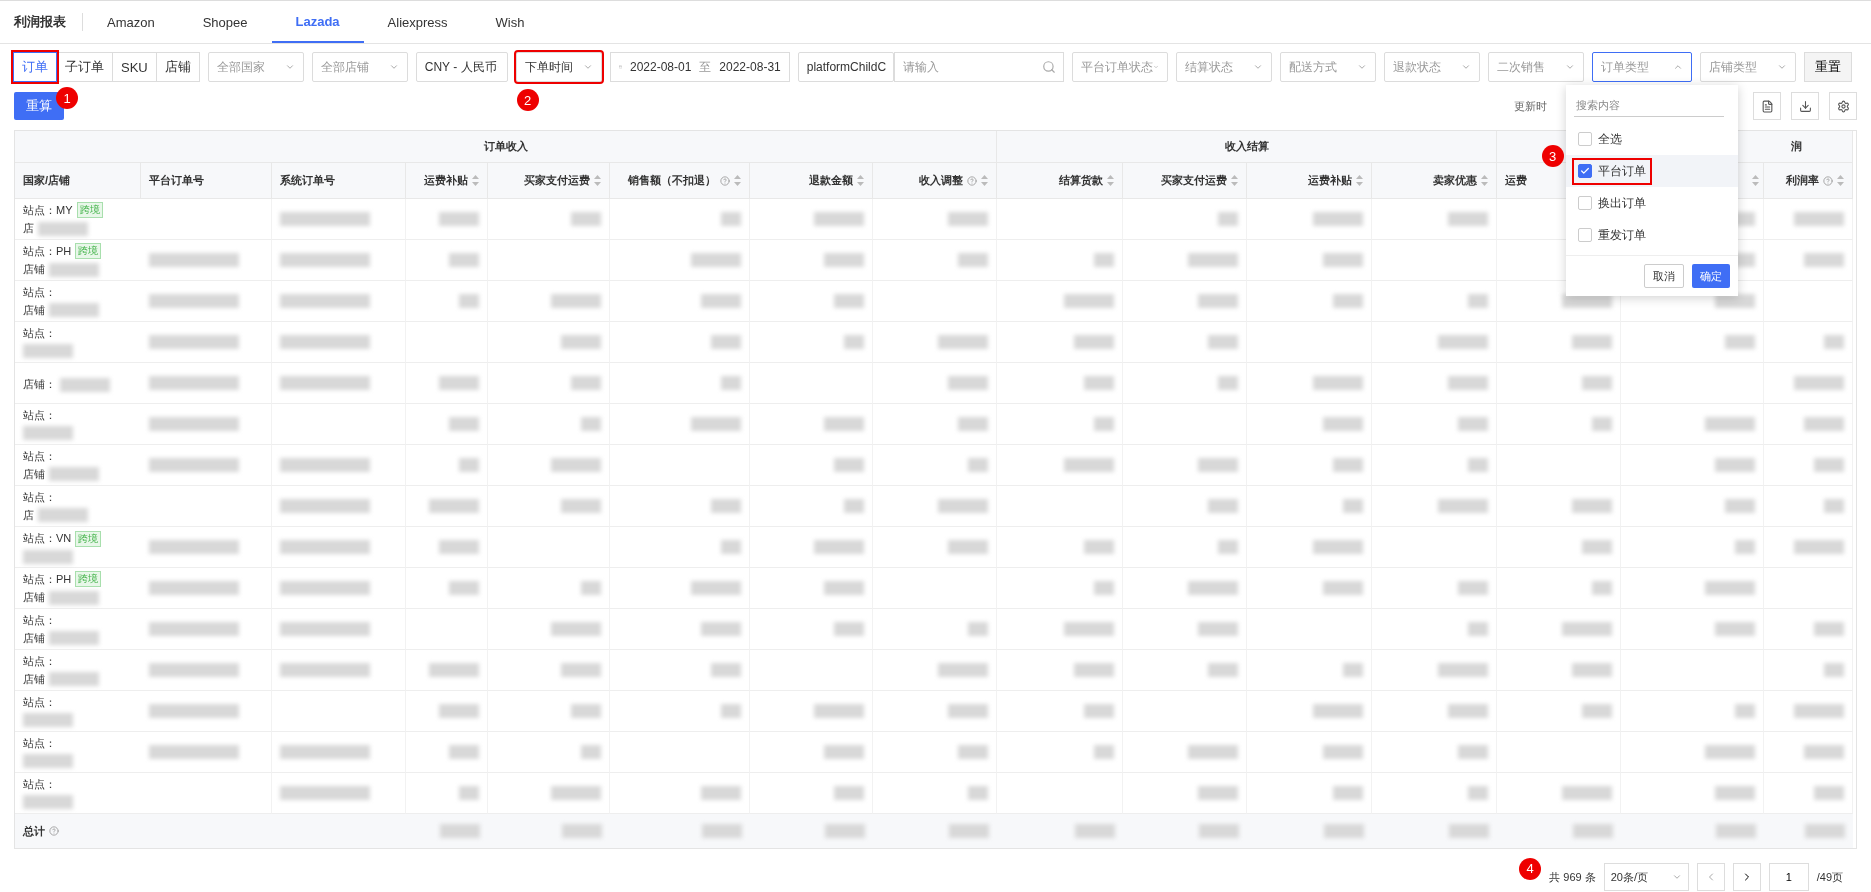 The image size is (1871, 892). I want to click on column-header: 结算货款, so click(1060, 181).